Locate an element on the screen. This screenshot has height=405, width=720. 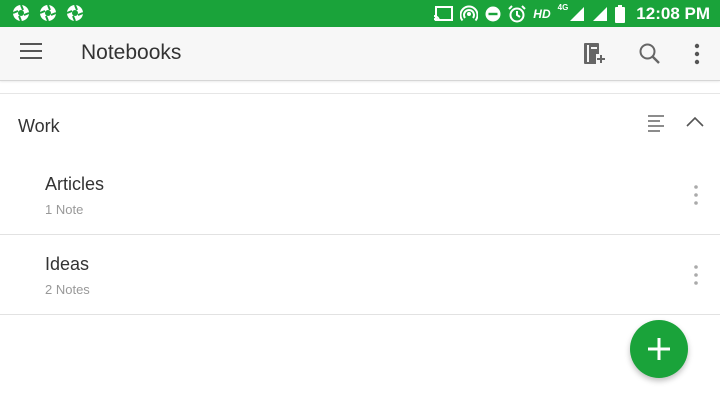
status-bar: HD 4G 12:08 PM is located at coordinates (360, 13).